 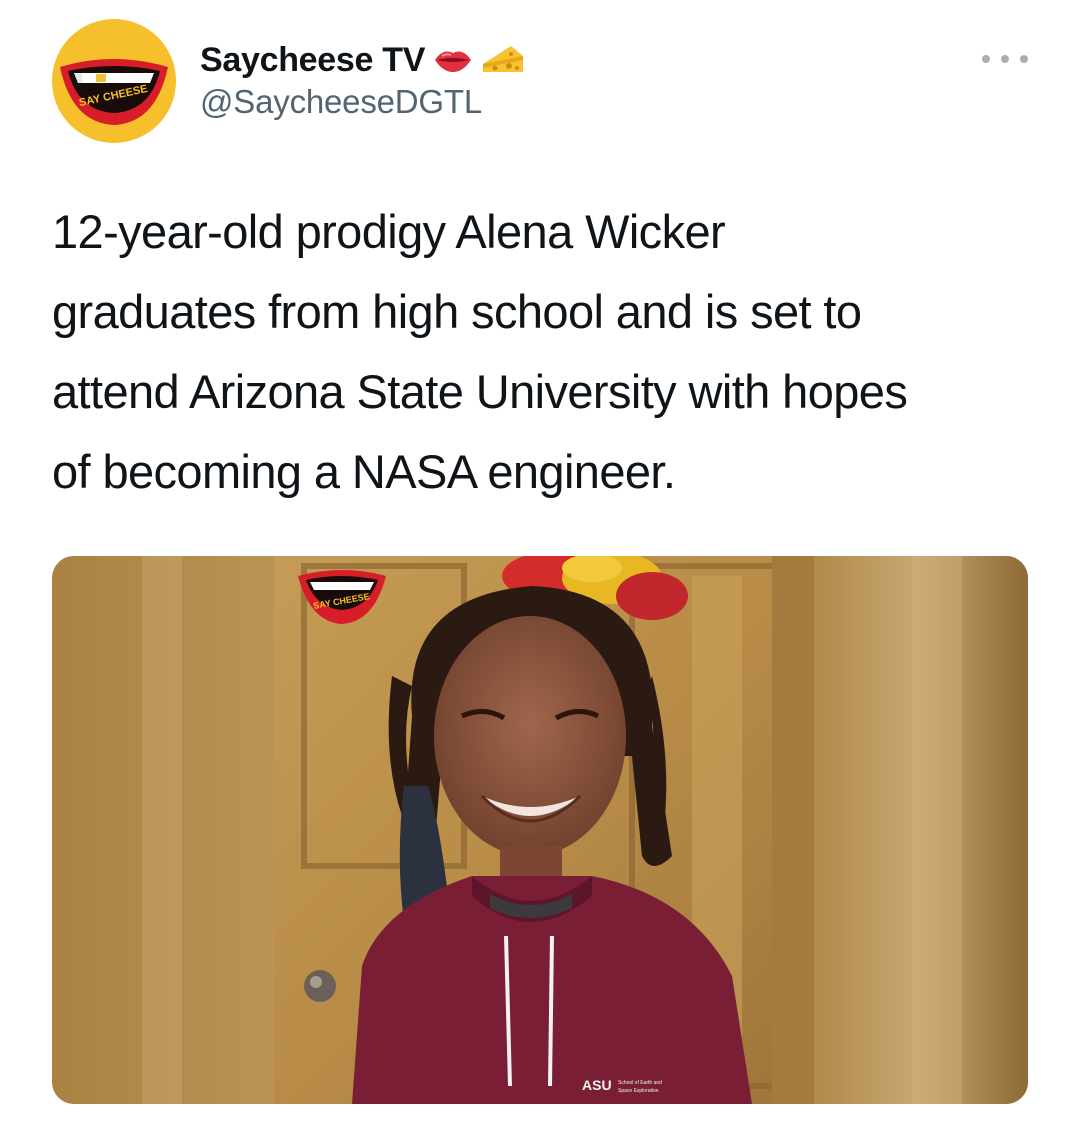 I want to click on tweet-text-line: graduates from high school and is set to, so click(x=457, y=311).